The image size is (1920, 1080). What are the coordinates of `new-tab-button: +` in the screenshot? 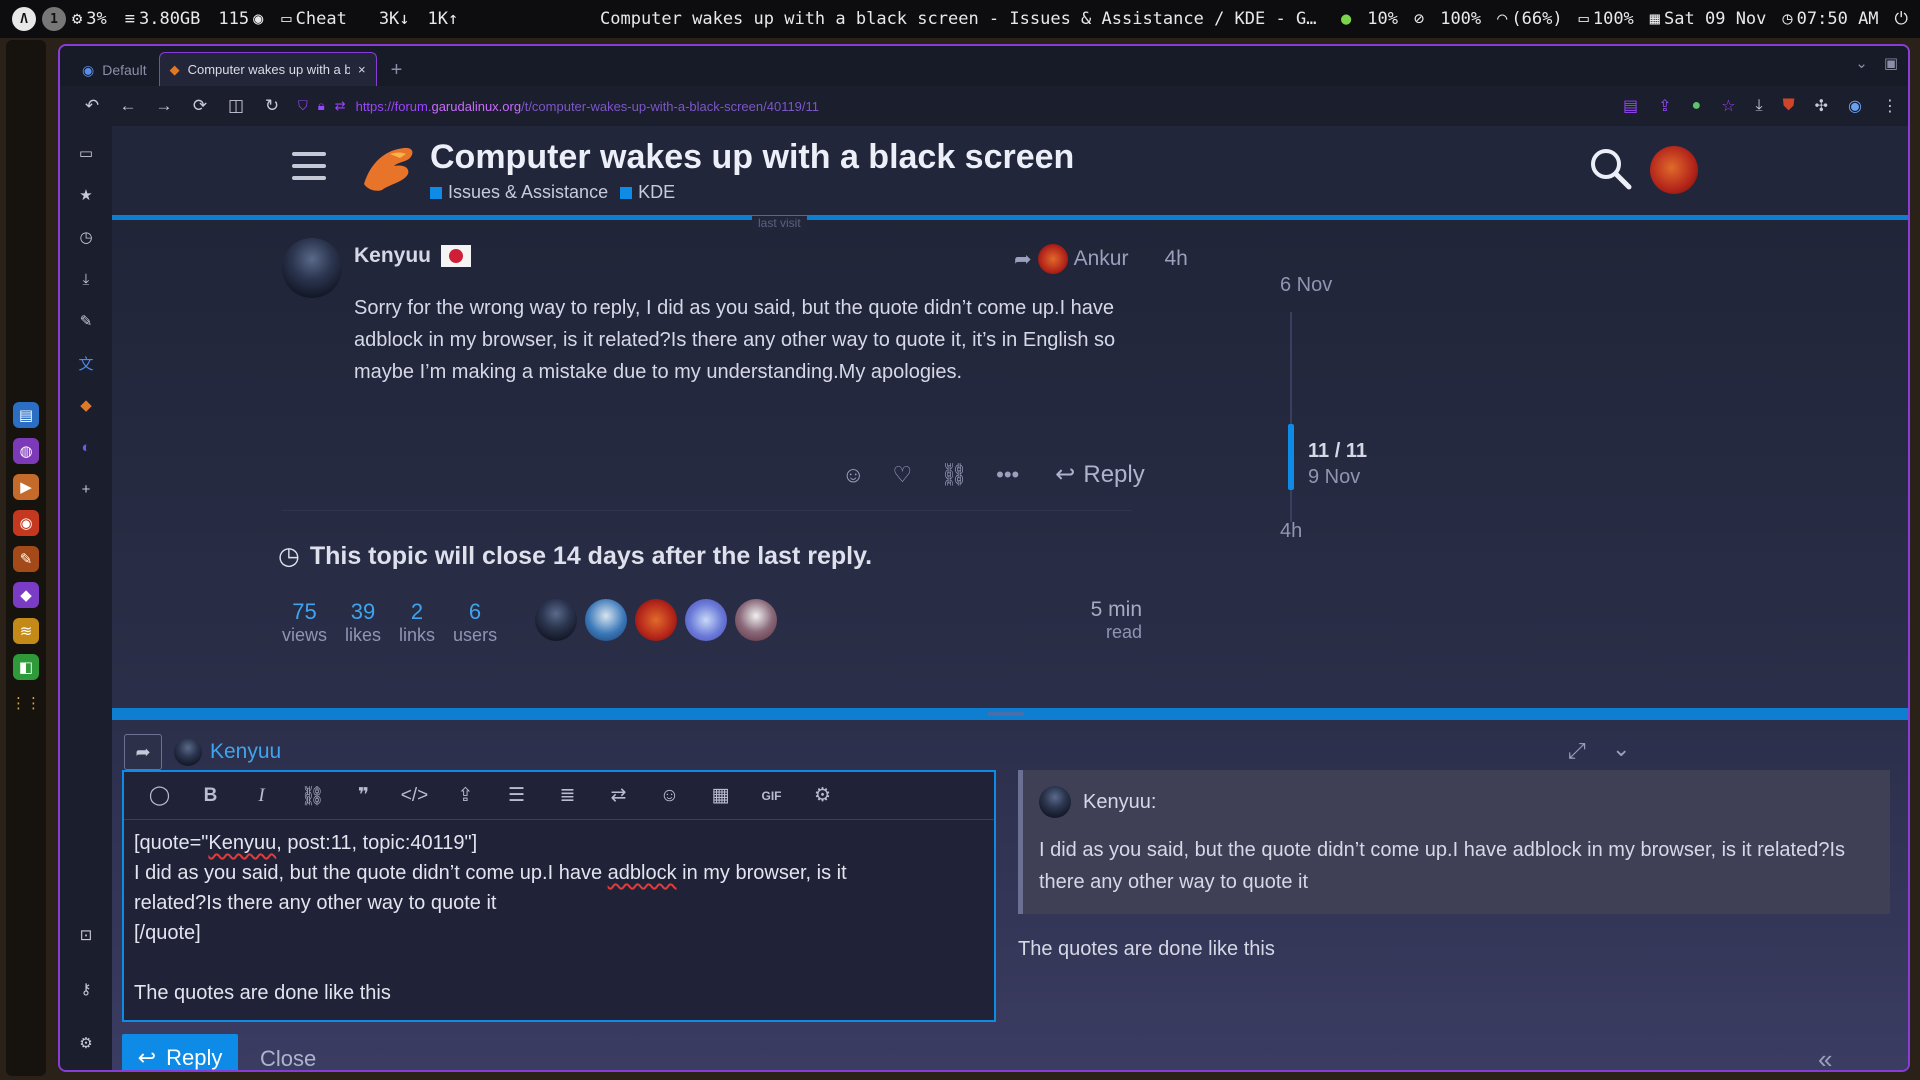 It's located at (397, 70).